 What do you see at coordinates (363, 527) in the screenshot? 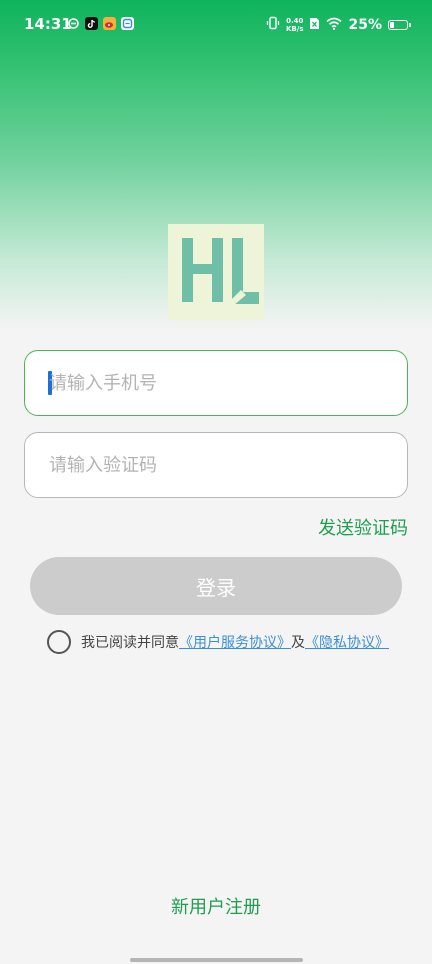
I see `send-code-button: 发送验证码` at bounding box center [363, 527].